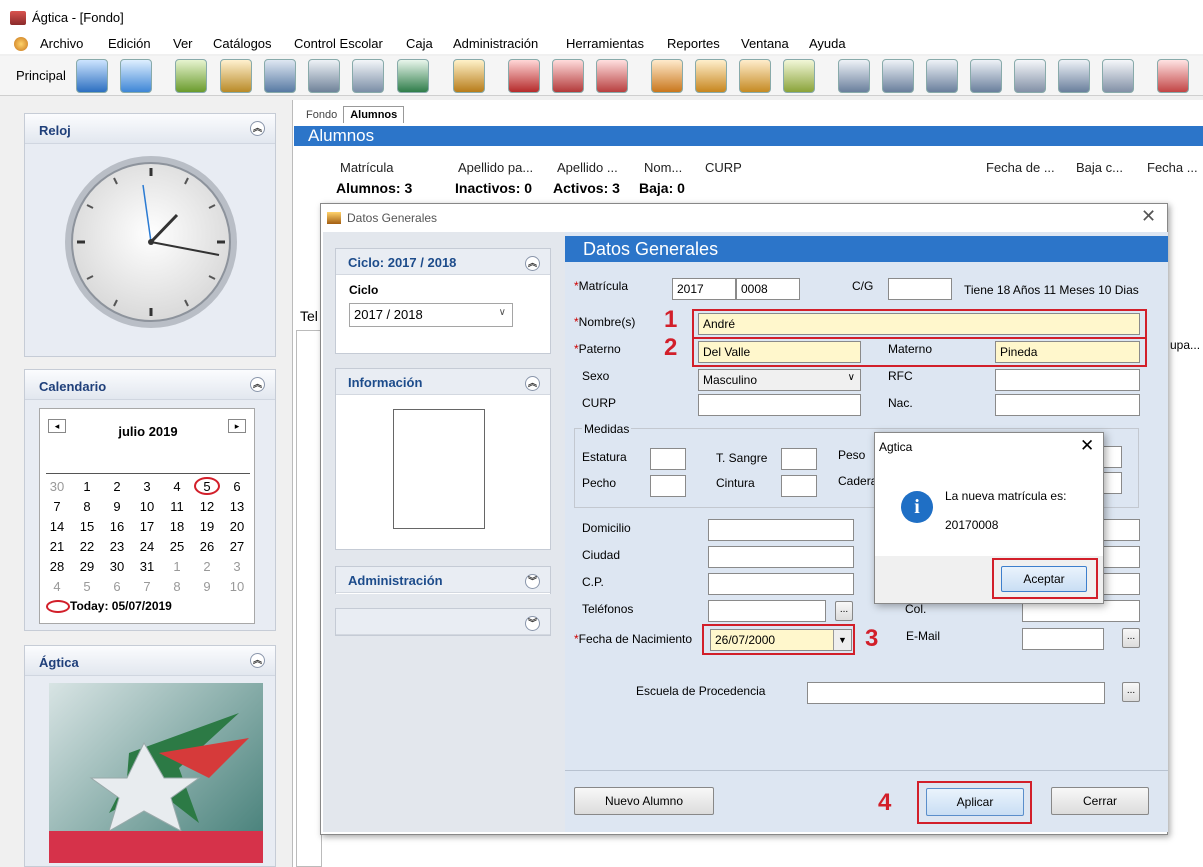 This screenshot has width=1203, height=867. What do you see at coordinates (956, 693) in the screenshot?
I see `escuela-input` at bounding box center [956, 693].